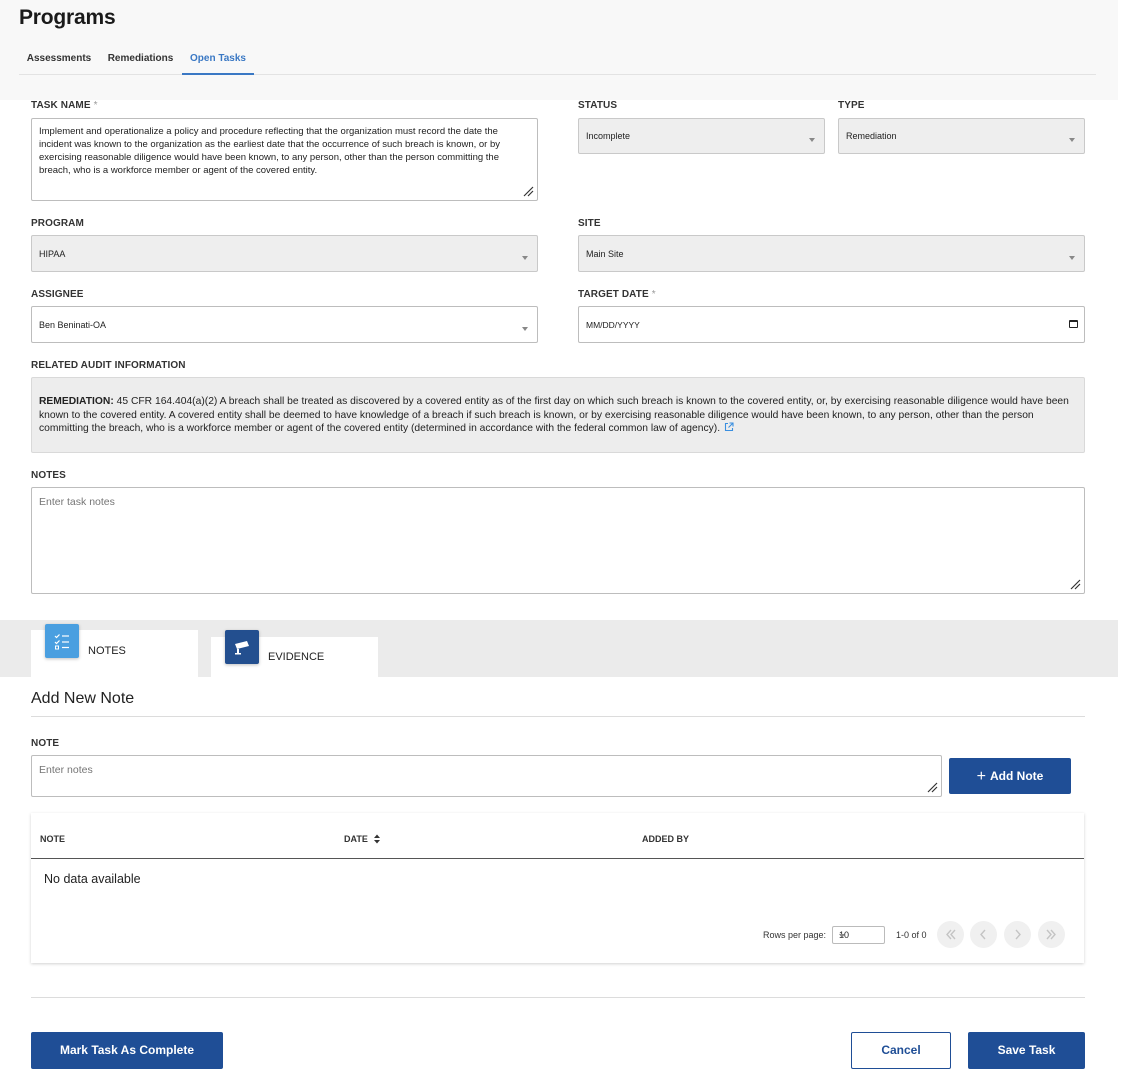 The width and height of the screenshot is (1122, 1090). What do you see at coordinates (795, 935) in the screenshot?
I see `rows-per-page-label: Rows per page:` at bounding box center [795, 935].